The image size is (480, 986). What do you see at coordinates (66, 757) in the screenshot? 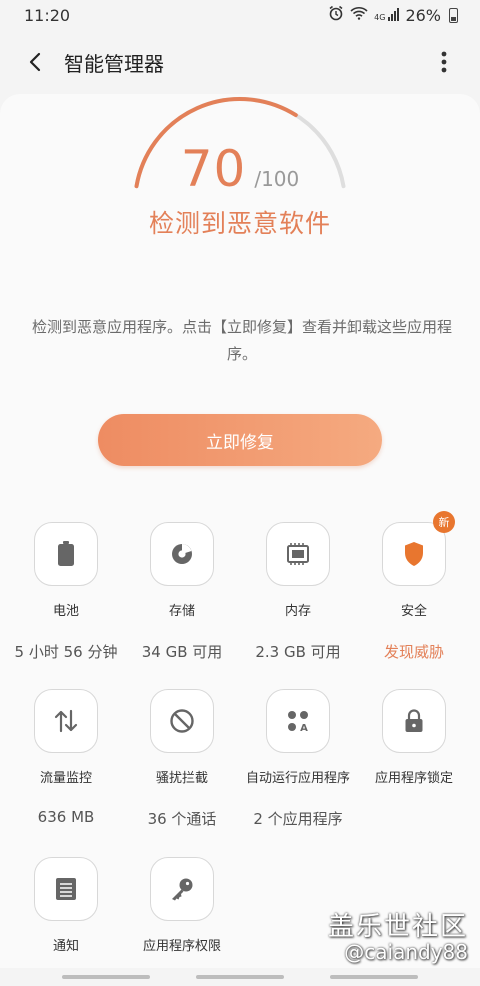
I see `tile-data-usage: 流量监控 636 MB` at bounding box center [66, 757].